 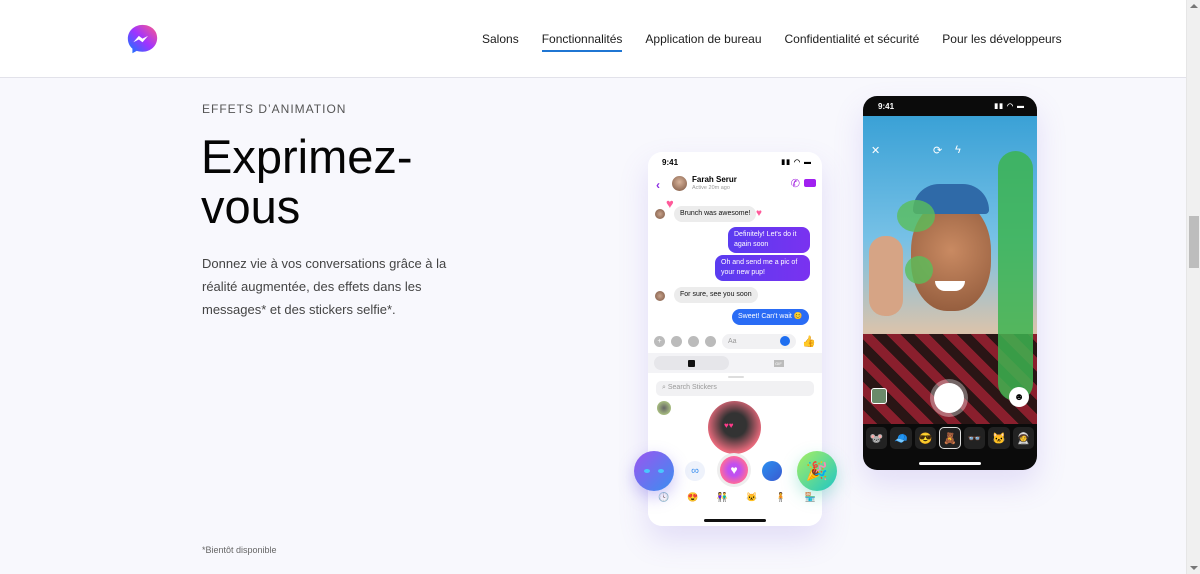 I want to click on messenger-logo-icon, so click(x=142, y=39).